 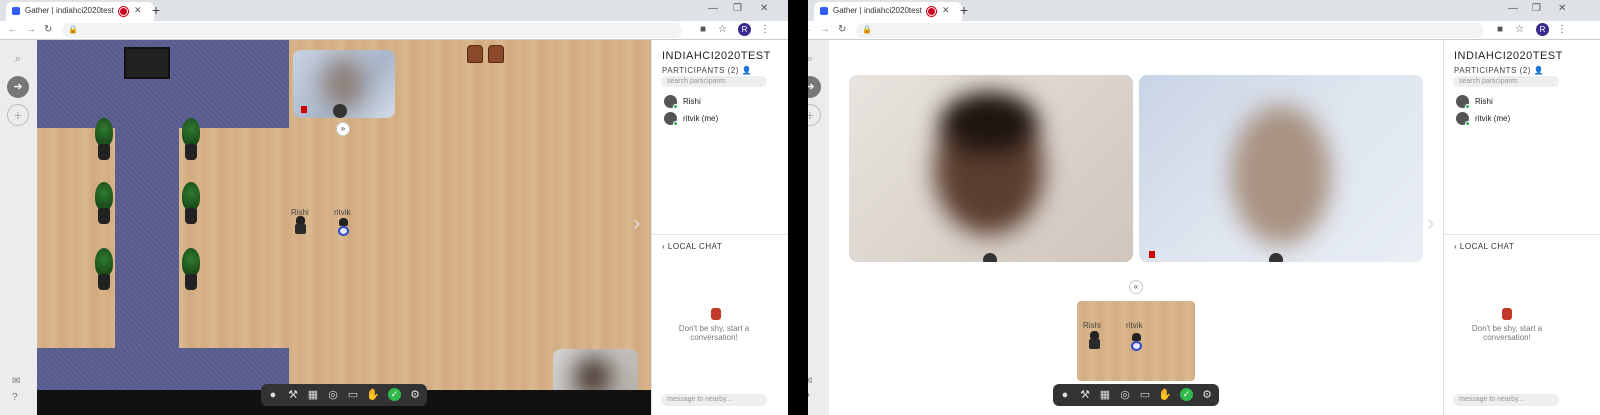 What do you see at coordinates (16, 11) in the screenshot?
I see `gather-favicon-icon` at bounding box center [16, 11].